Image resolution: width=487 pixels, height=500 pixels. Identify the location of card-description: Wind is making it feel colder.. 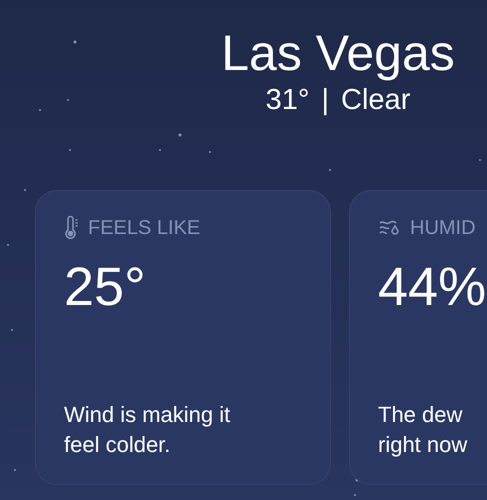
(148, 430).